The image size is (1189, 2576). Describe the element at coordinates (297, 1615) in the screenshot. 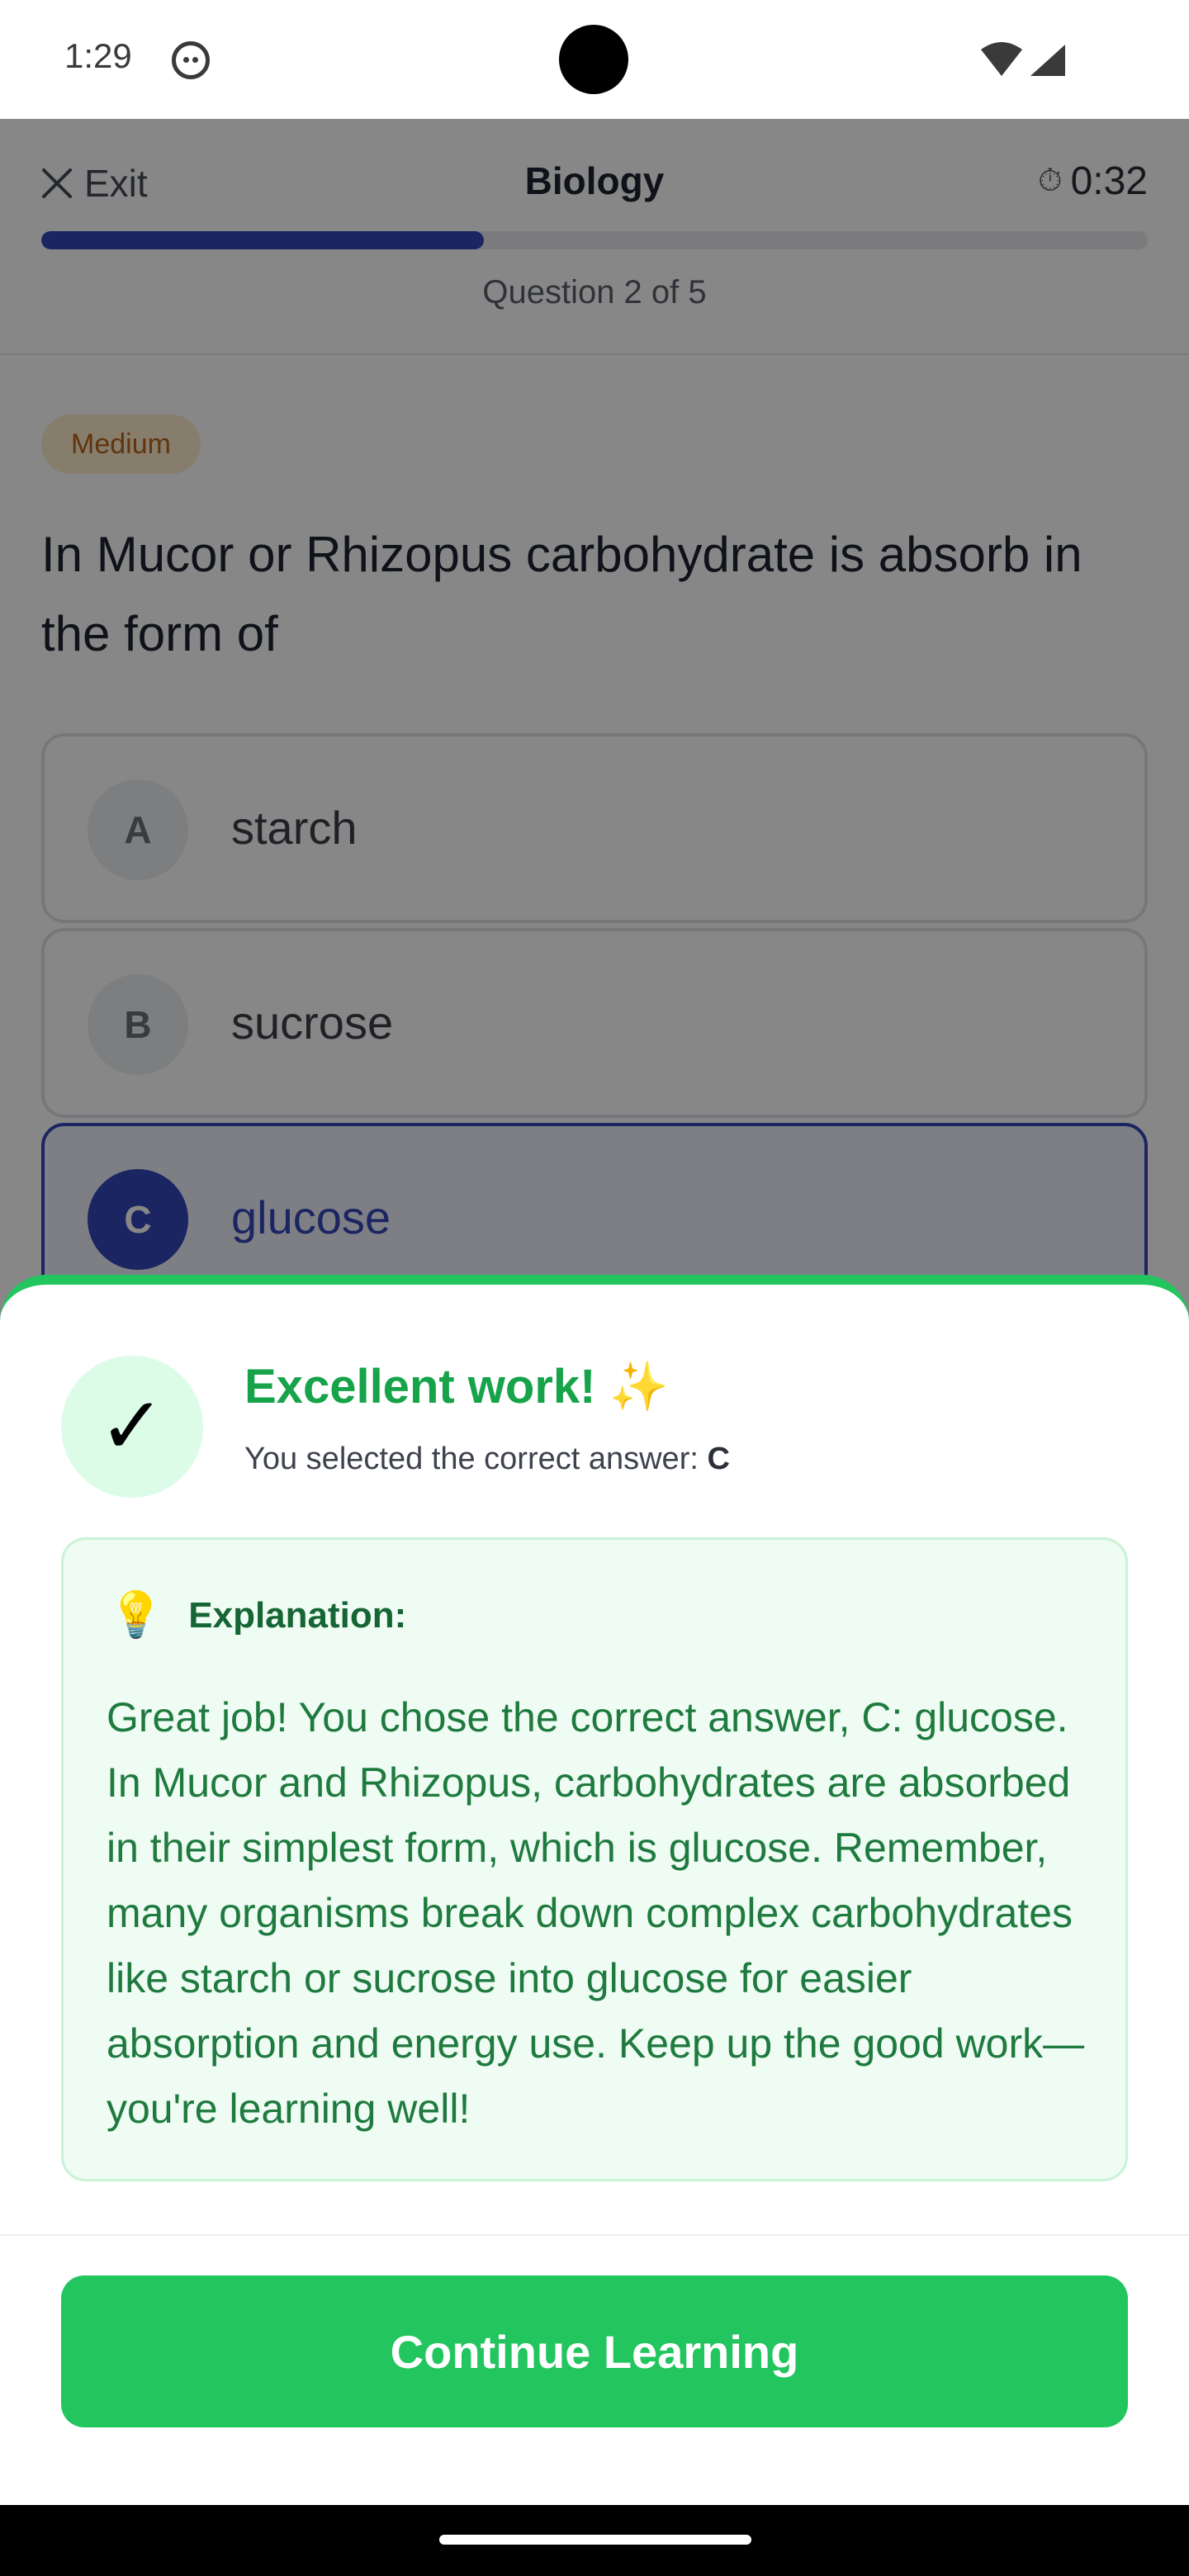

I see `explanation-label: Explanation:` at that location.